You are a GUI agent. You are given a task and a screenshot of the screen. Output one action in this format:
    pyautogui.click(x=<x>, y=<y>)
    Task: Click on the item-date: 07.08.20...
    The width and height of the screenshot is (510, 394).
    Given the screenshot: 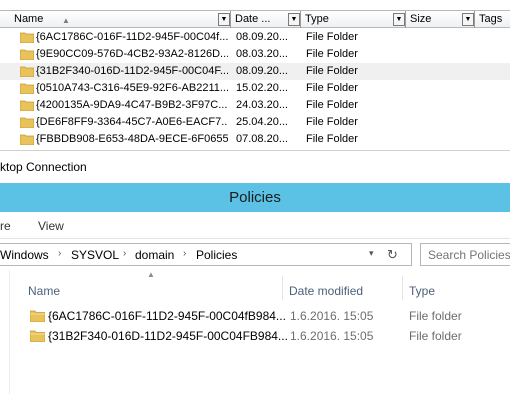 What is the action you would take?
    pyautogui.click(x=262, y=139)
    